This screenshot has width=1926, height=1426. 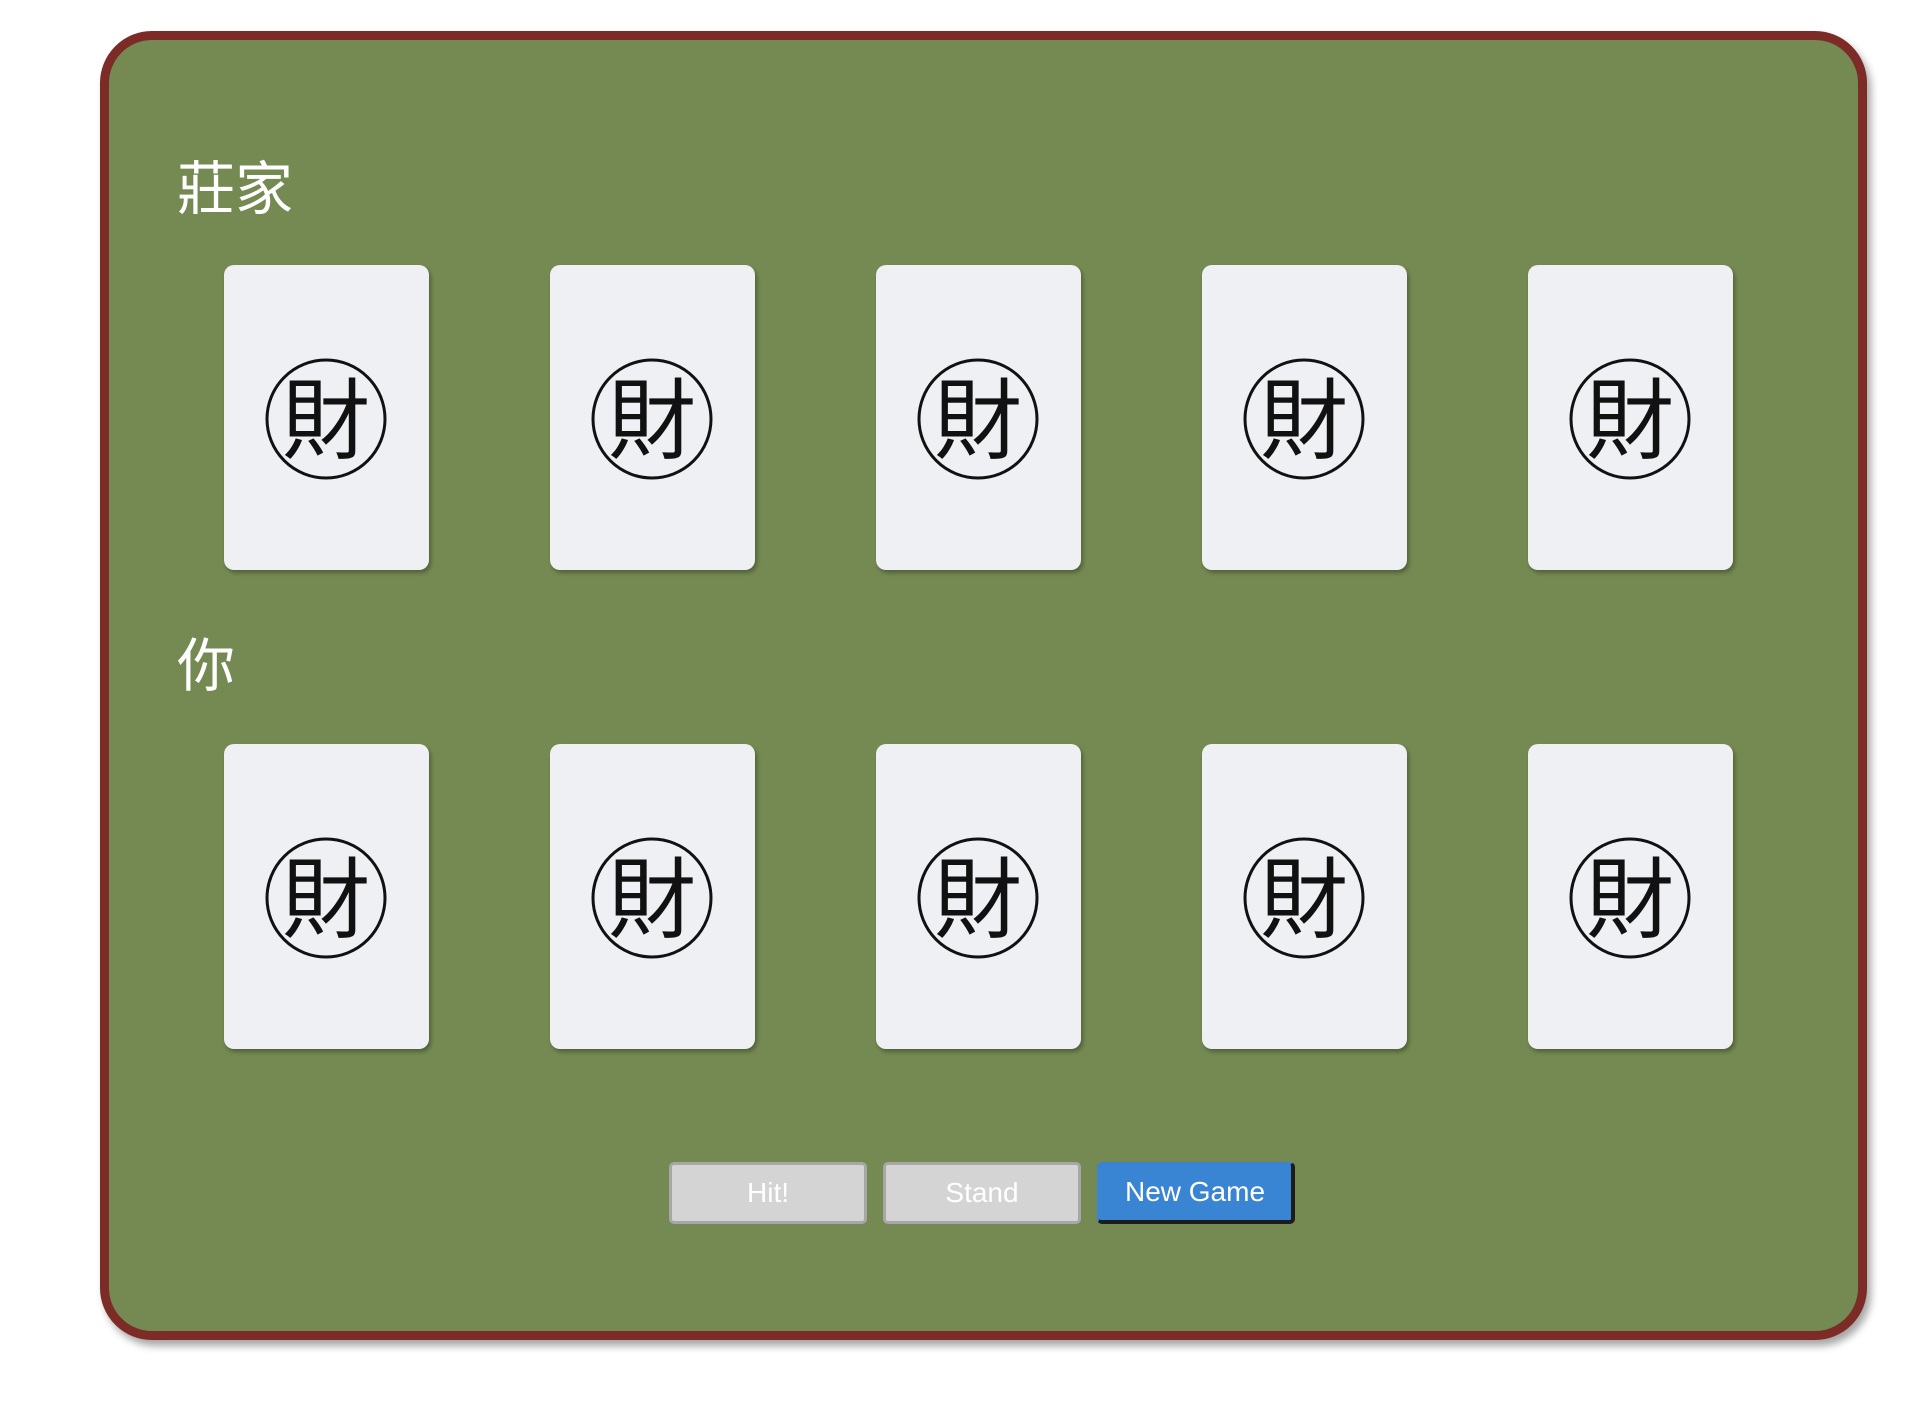 I want to click on stand-button: Stand, so click(x=982, y=1193).